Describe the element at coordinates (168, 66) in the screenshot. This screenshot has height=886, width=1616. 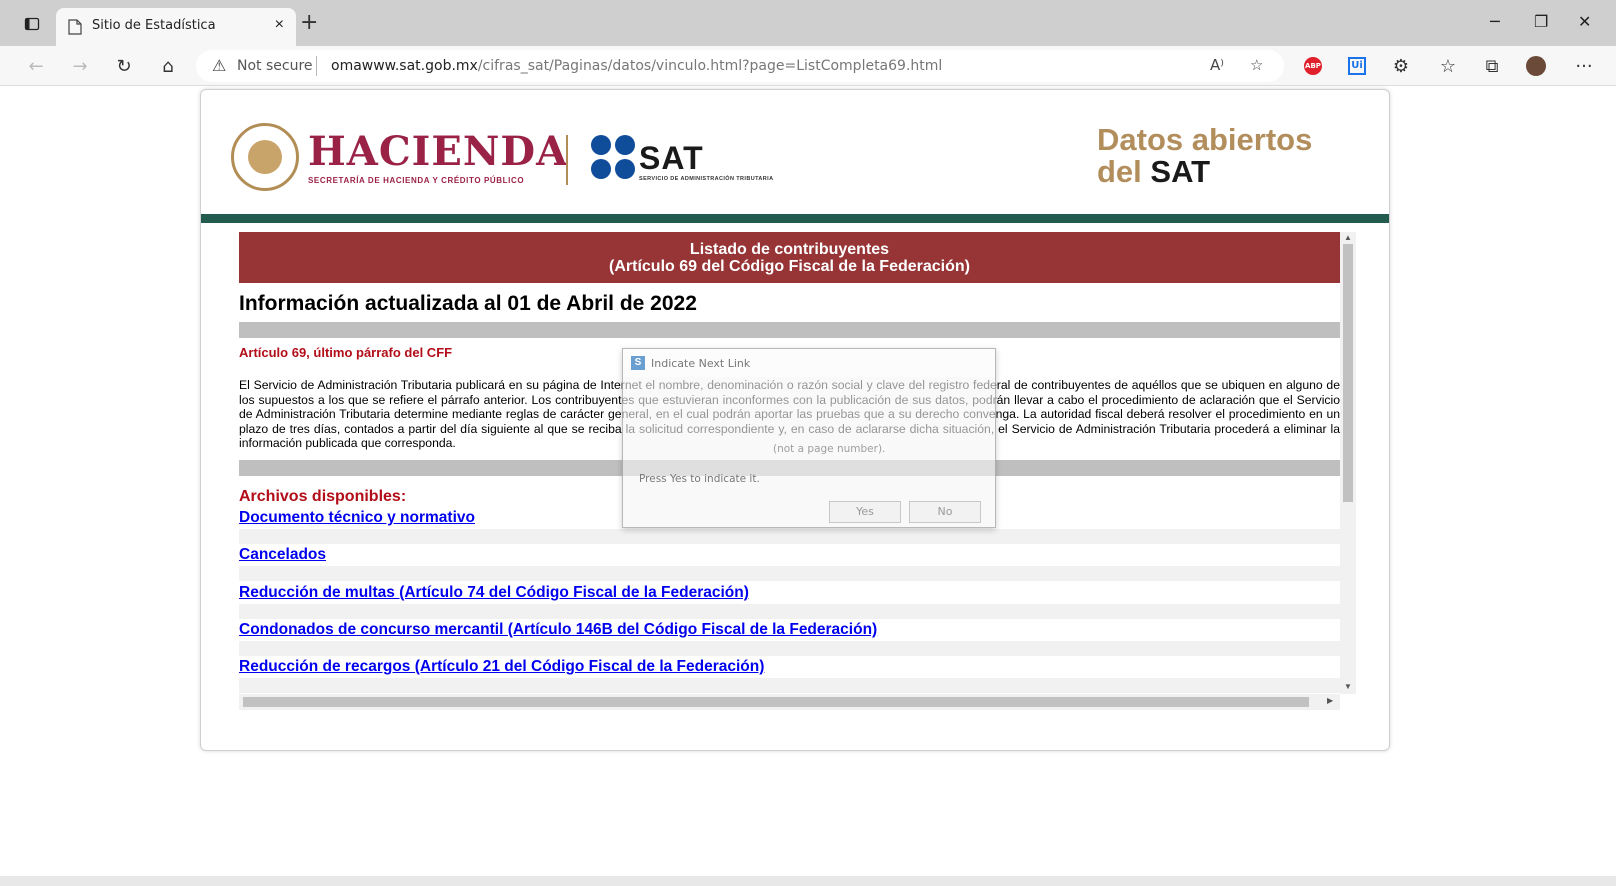
I see `home-icon: ⌂` at that location.